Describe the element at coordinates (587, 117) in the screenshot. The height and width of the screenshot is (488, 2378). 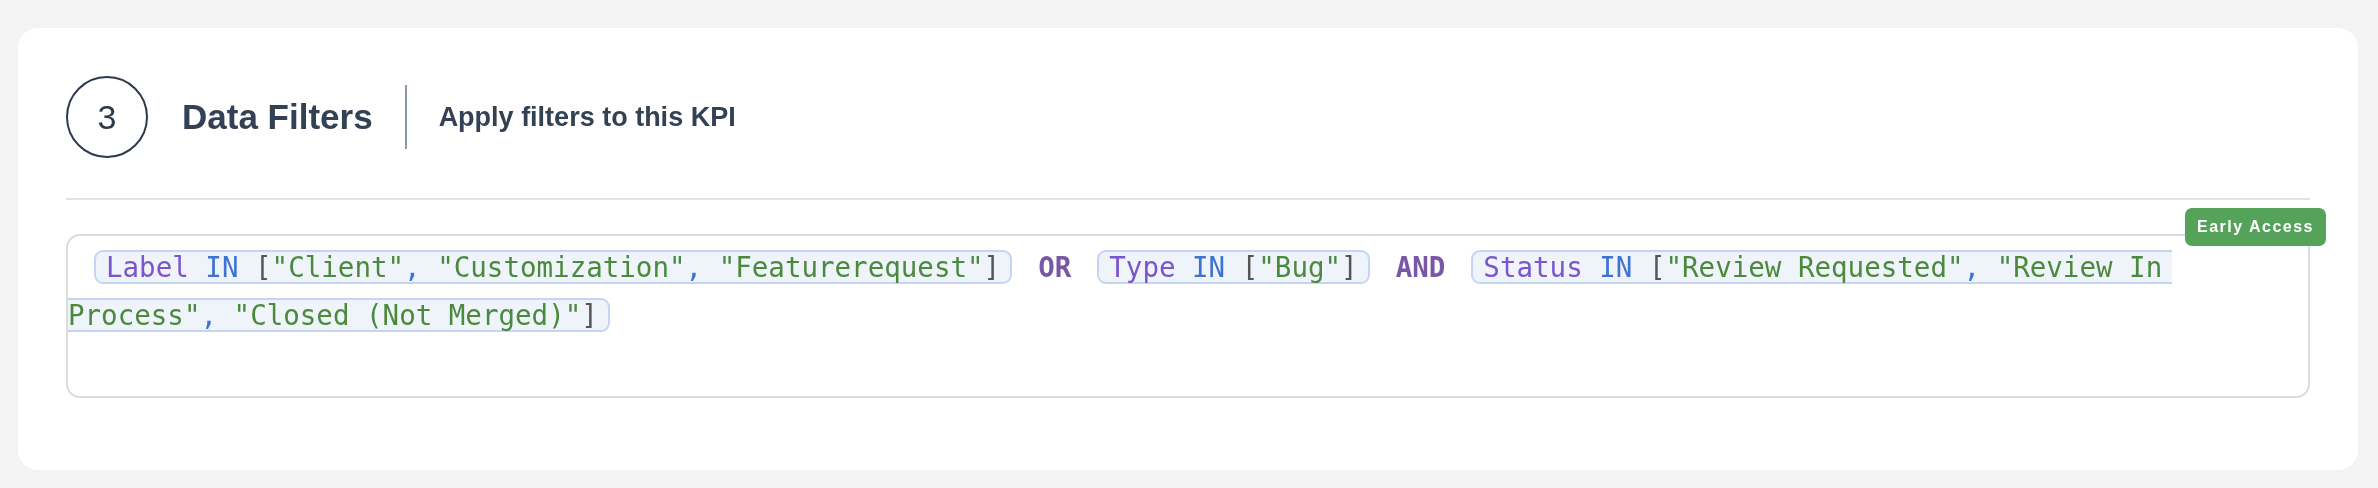
I see `section-subtitle: Apply filters to this KPI` at that location.